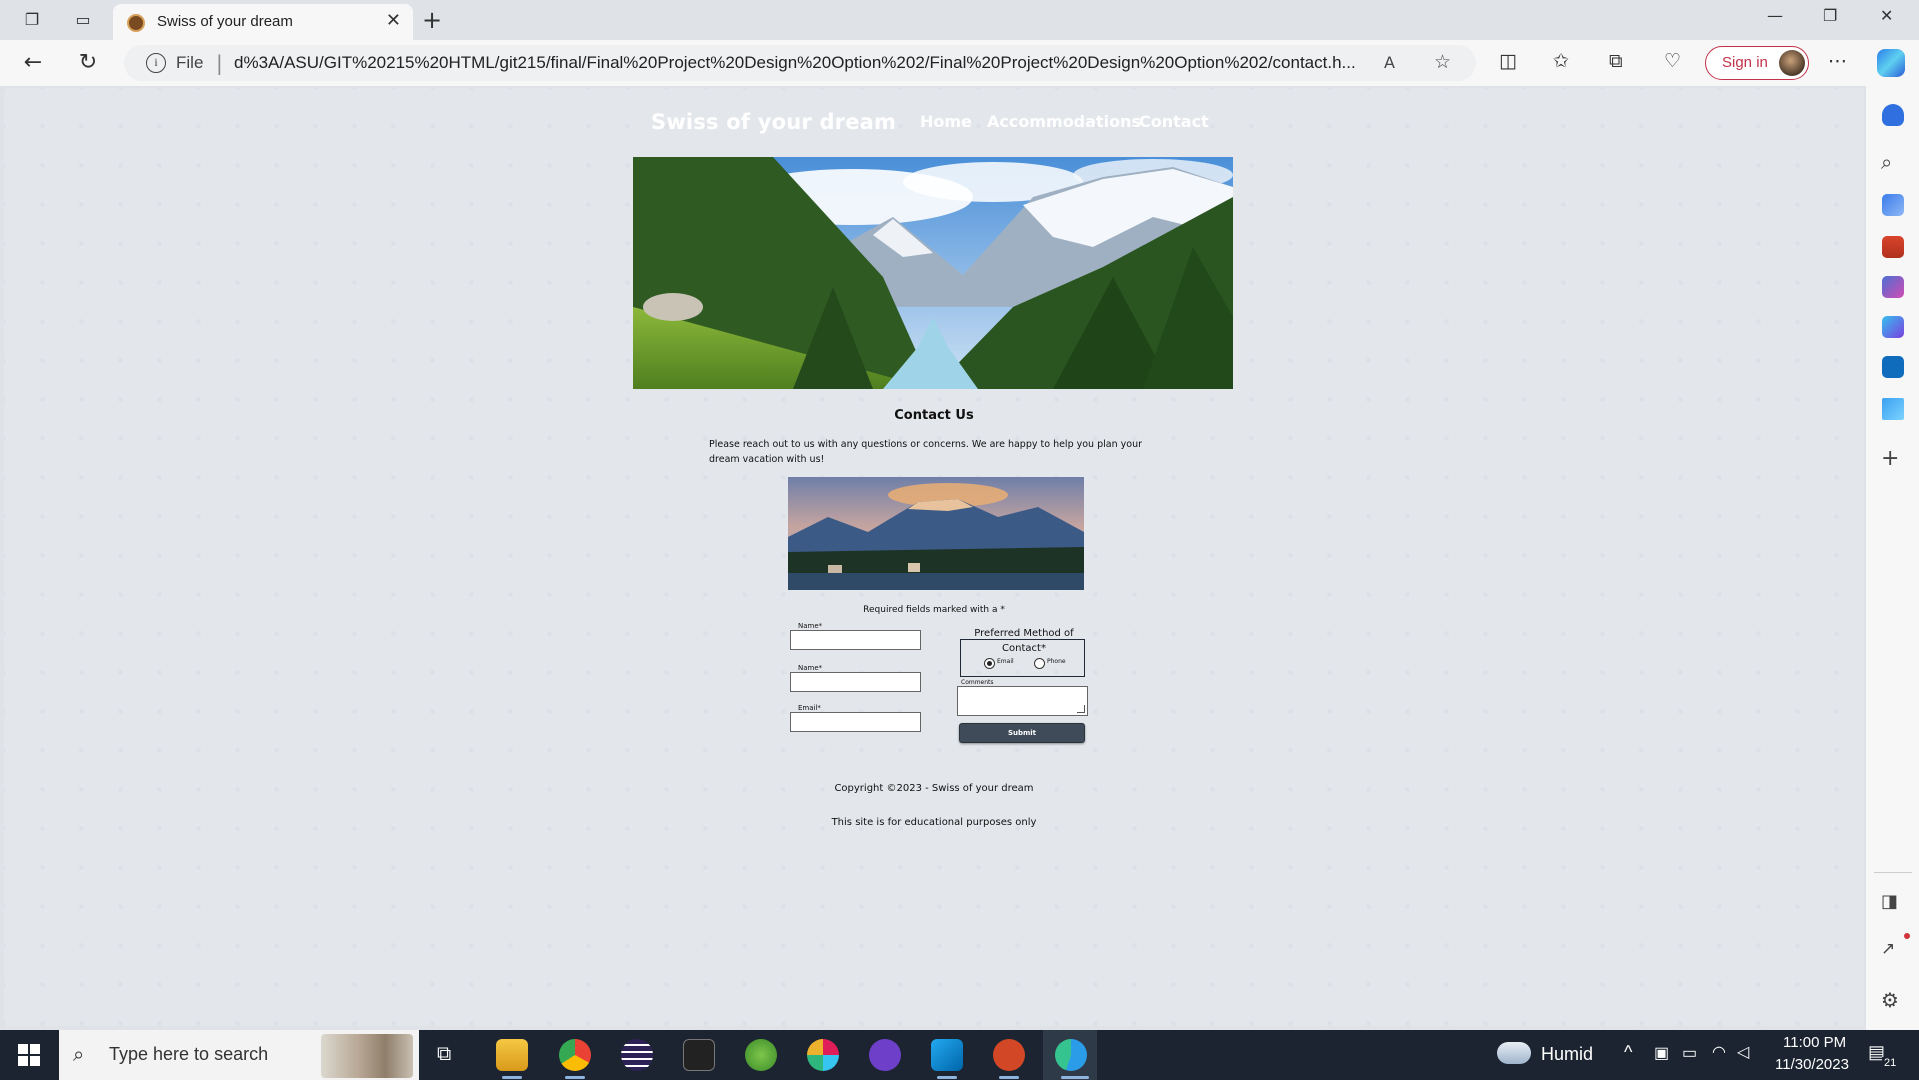 The image size is (1919, 1080). Describe the element at coordinates (33, 64) in the screenshot. I see `back-arrow-icon: ←` at that location.